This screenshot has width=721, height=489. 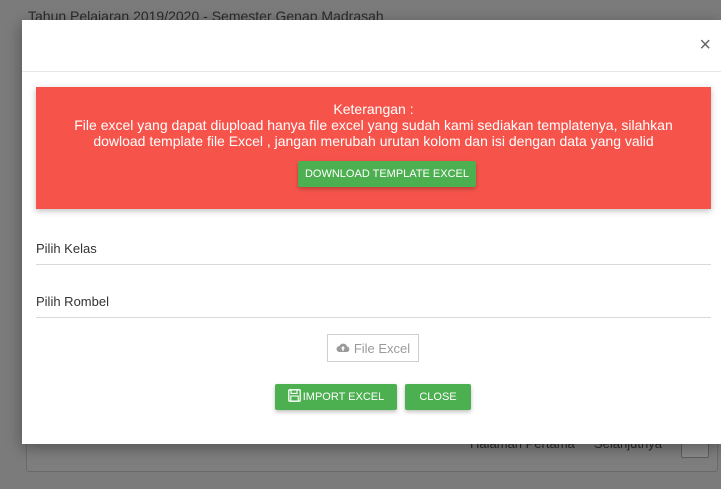 I want to click on import-excel-button: IMPORT EXCEL, so click(x=336, y=397).